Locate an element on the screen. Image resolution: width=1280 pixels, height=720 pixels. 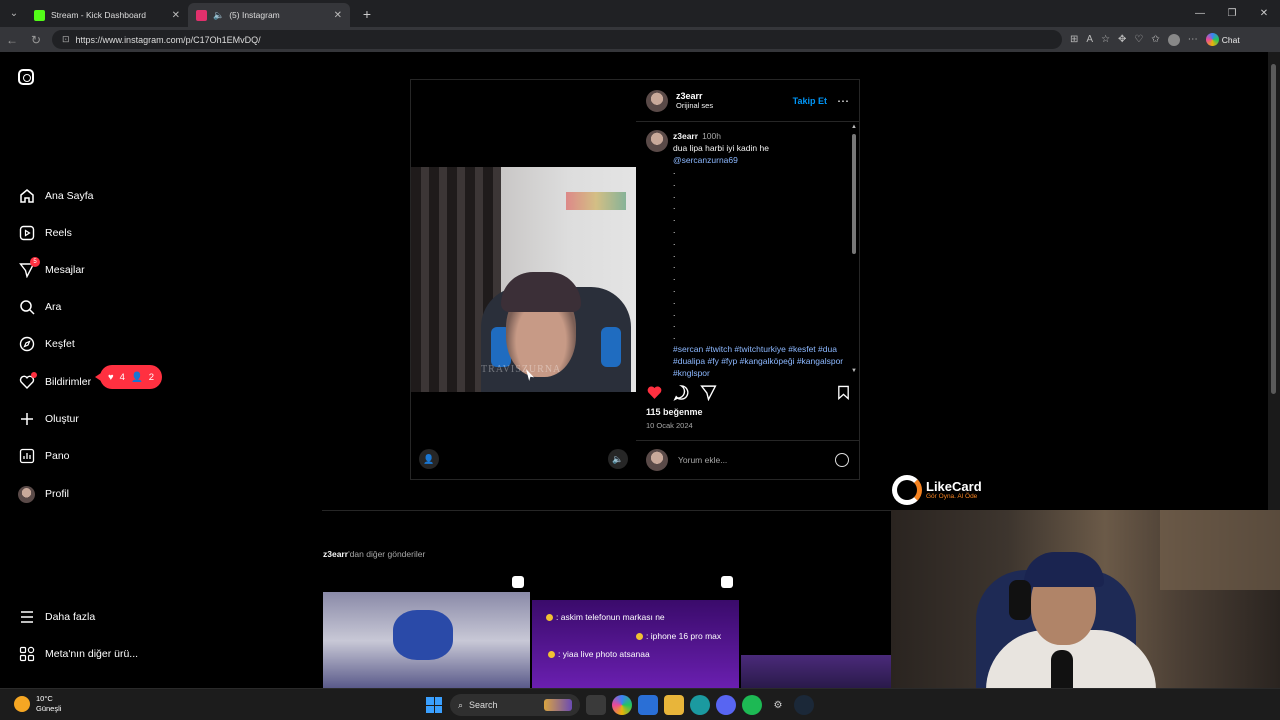
store-icon is located at coordinates (648, 705).